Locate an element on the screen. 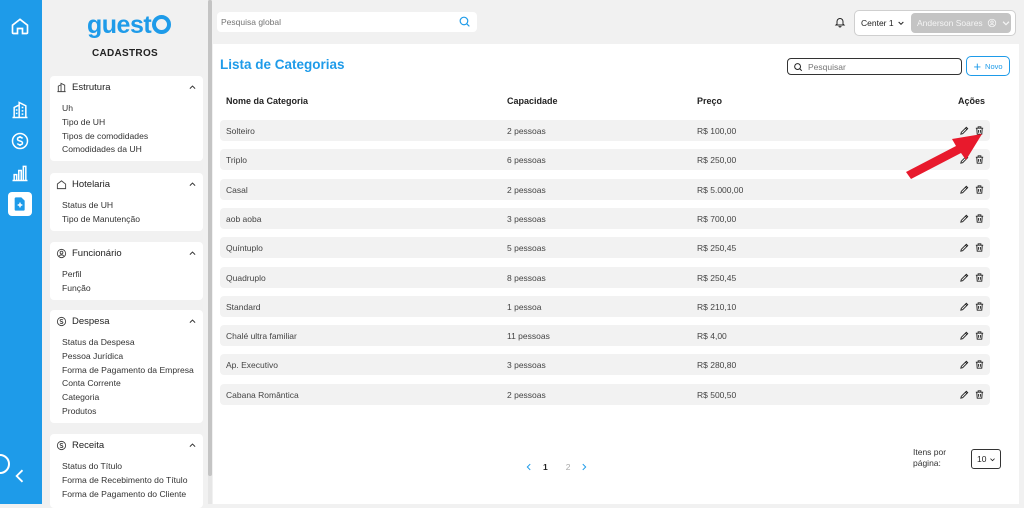 The height and width of the screenshot is (508, 1024). sidebar-group-header: Hotelaria is located at coordinates (126, 184).